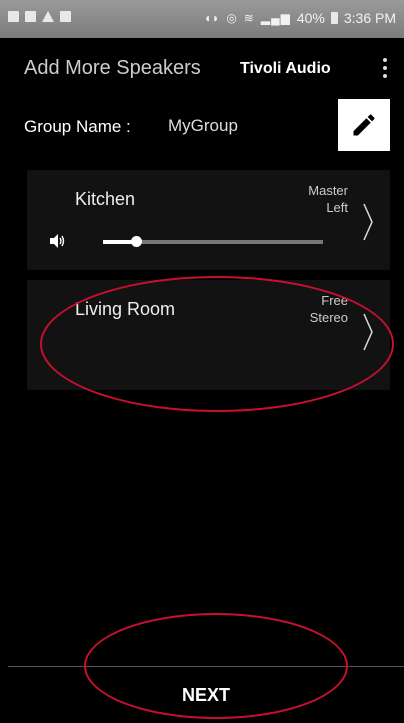  What do you see at coordinates (57, 241) in the screenshot?
I see `speaker-volume-icon` at bounding box center [57, 241].